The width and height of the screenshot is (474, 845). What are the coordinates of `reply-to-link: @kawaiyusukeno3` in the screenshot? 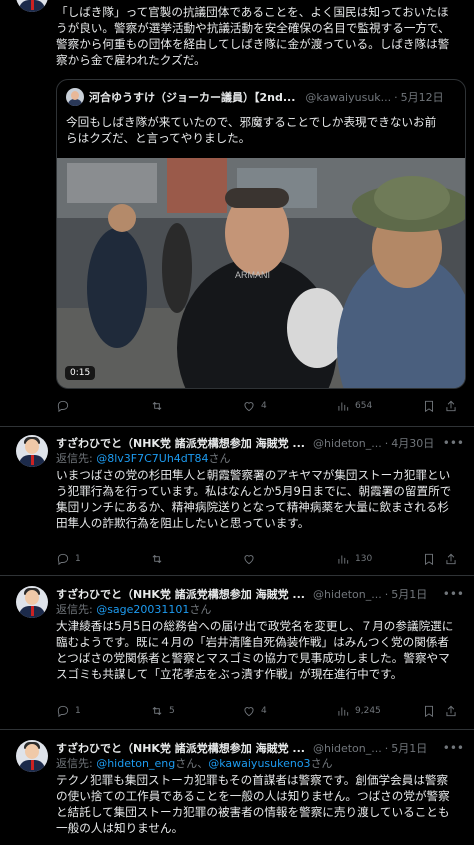 It's located at (259, 763).